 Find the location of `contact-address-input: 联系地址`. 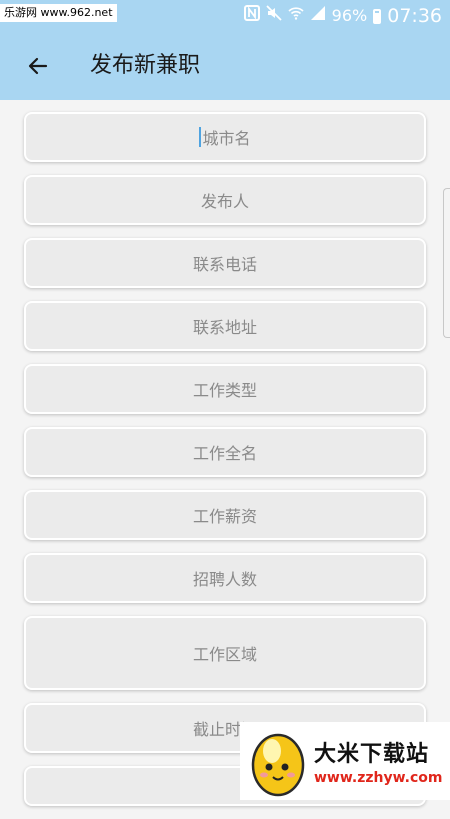

contact-address-input: 联系地址 is located at coordinates (225, 326).